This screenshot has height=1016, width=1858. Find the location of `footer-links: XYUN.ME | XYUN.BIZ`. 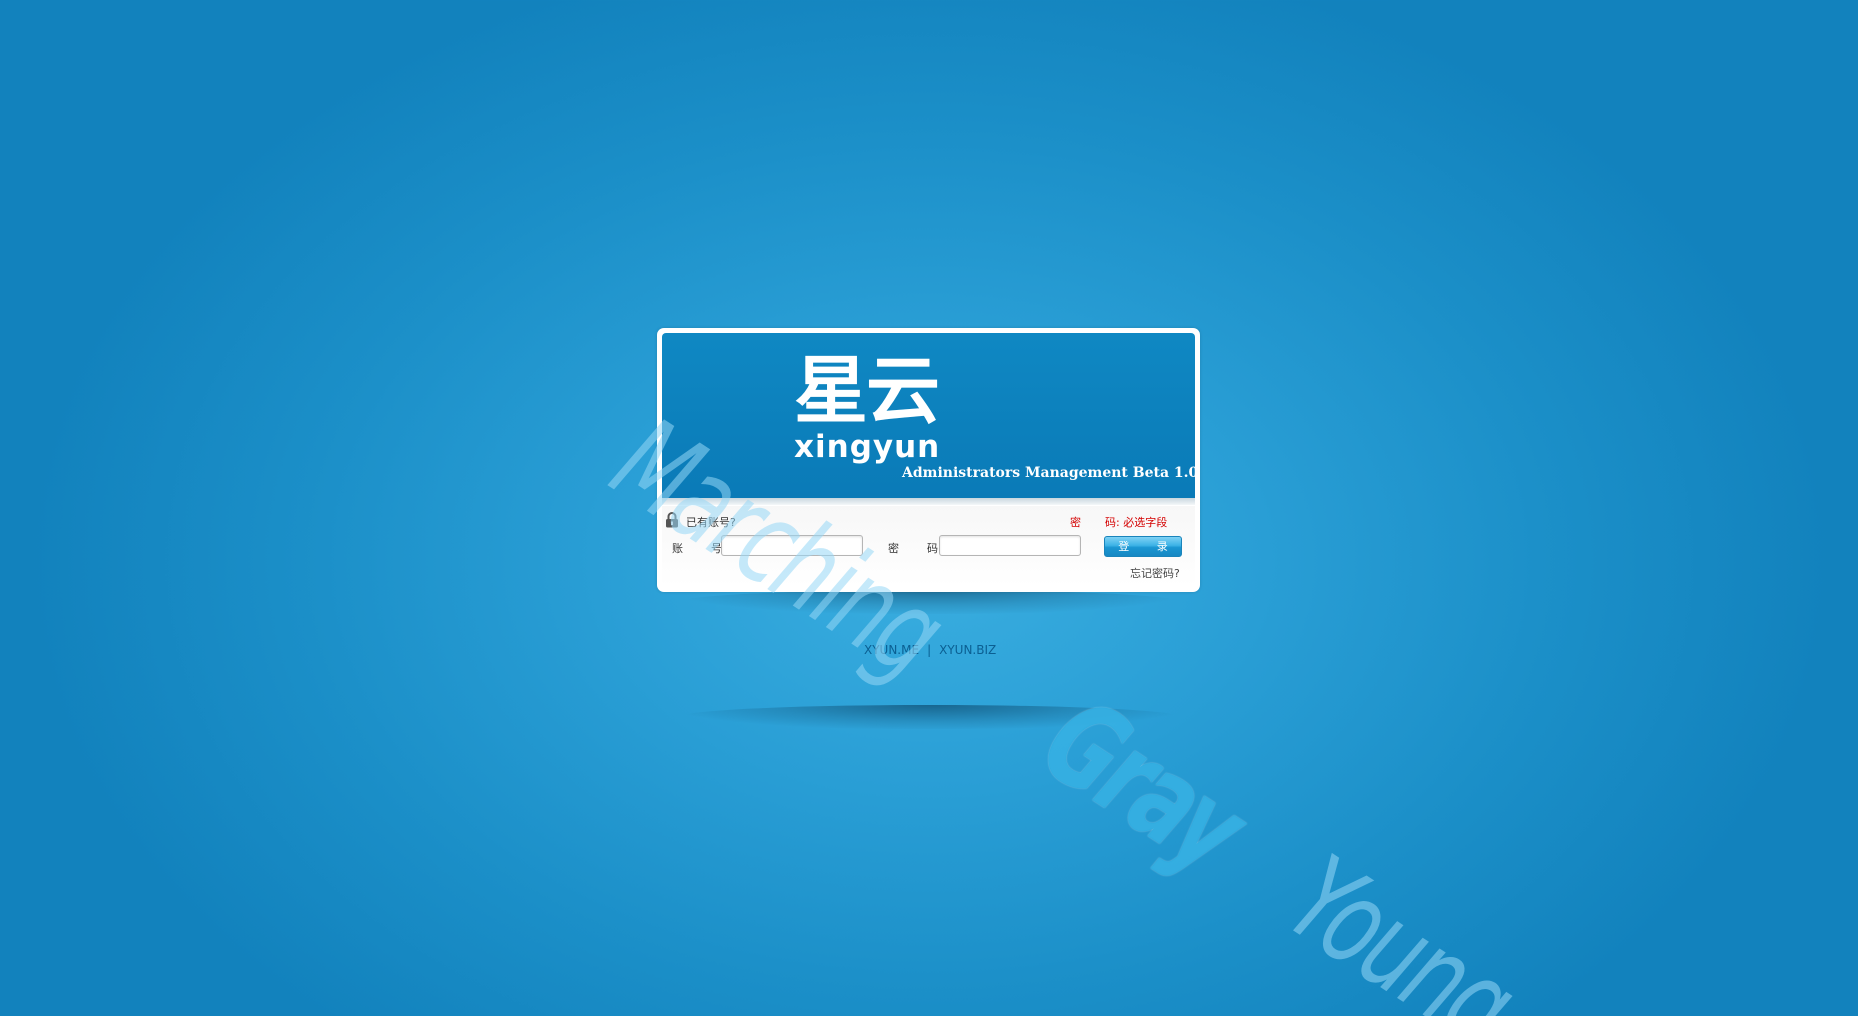

footer-links: XYUN.ME | XYUN.BIZ is located at coordinates (930, 650).